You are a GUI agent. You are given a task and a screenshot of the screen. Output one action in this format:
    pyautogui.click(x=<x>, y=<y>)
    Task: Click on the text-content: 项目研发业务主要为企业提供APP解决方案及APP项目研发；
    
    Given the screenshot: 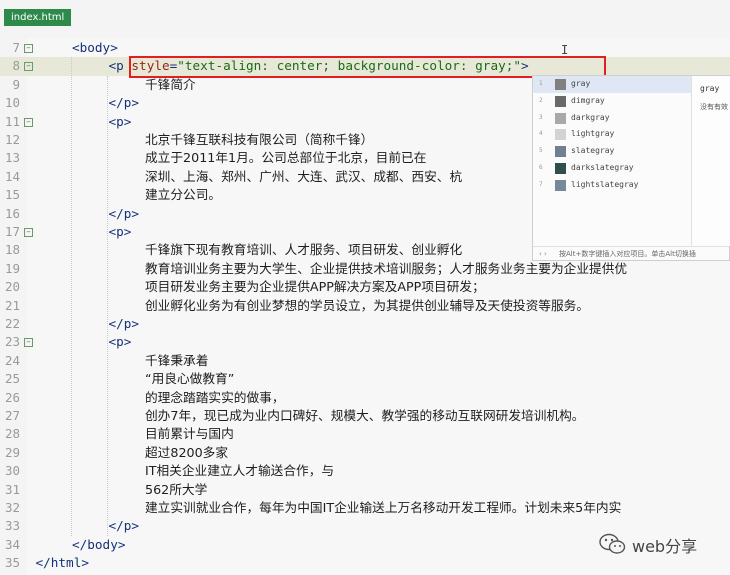 What is the action you would take?
    pyautogui.click(x=315, y=287)
    